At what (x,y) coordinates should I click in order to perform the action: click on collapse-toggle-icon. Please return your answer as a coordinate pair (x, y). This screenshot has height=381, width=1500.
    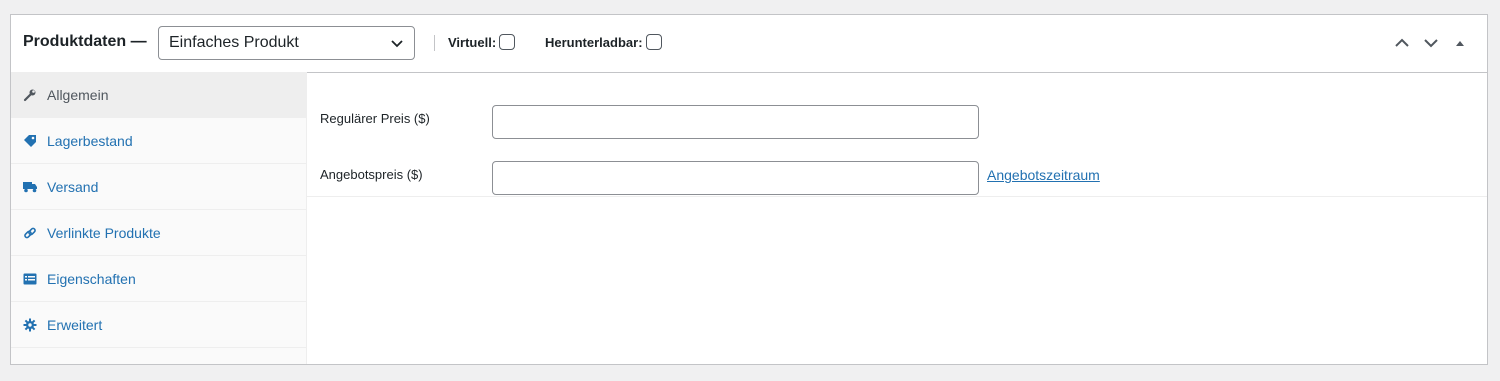
    Looking at the image, I should click on (1460, 43).